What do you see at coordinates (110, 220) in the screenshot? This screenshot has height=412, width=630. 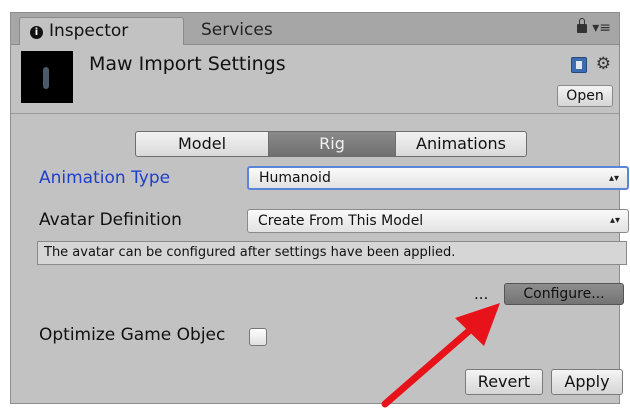 I see `avatar-definition-label: Avatar Definition` at bounding box center [110, 220].